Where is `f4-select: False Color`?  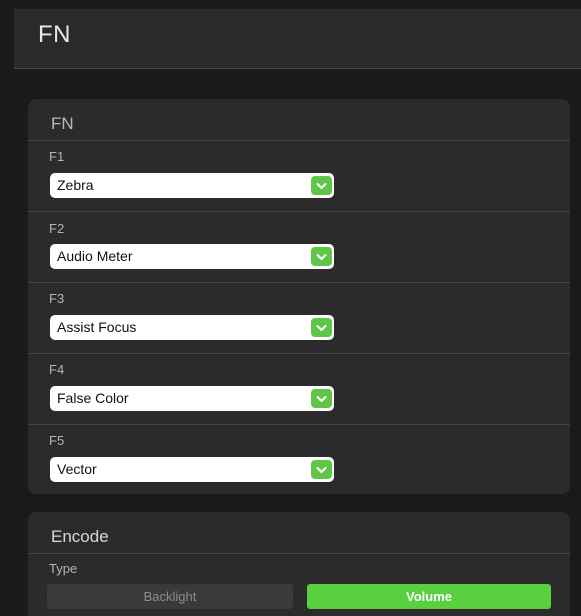
f4-select: False Color is located at coordinates (192, 398).